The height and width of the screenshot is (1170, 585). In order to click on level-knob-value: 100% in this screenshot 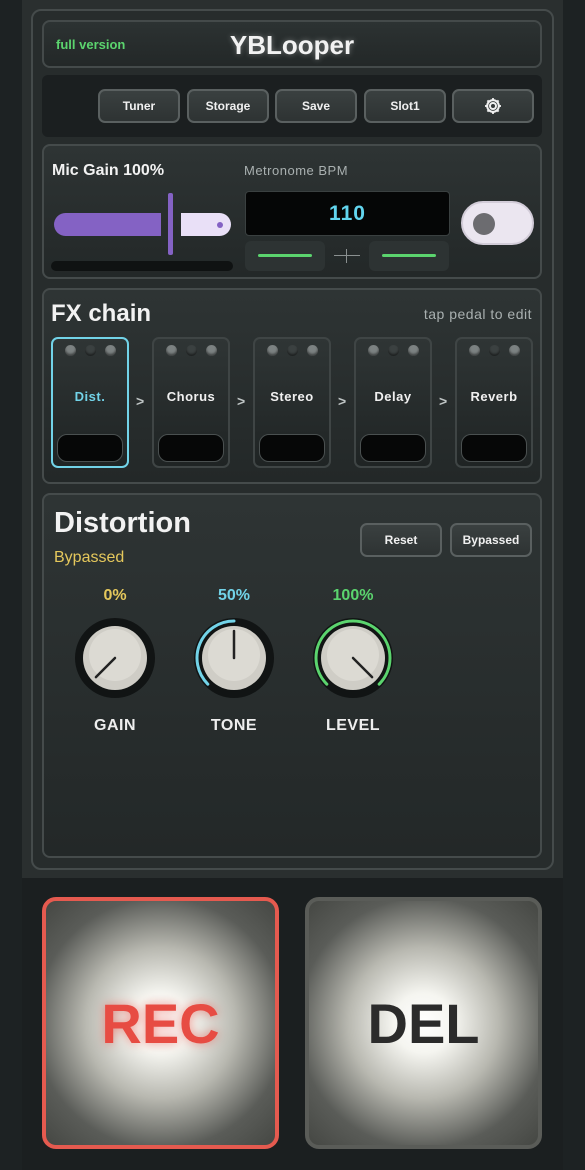, I will do `click(353, 595)`.